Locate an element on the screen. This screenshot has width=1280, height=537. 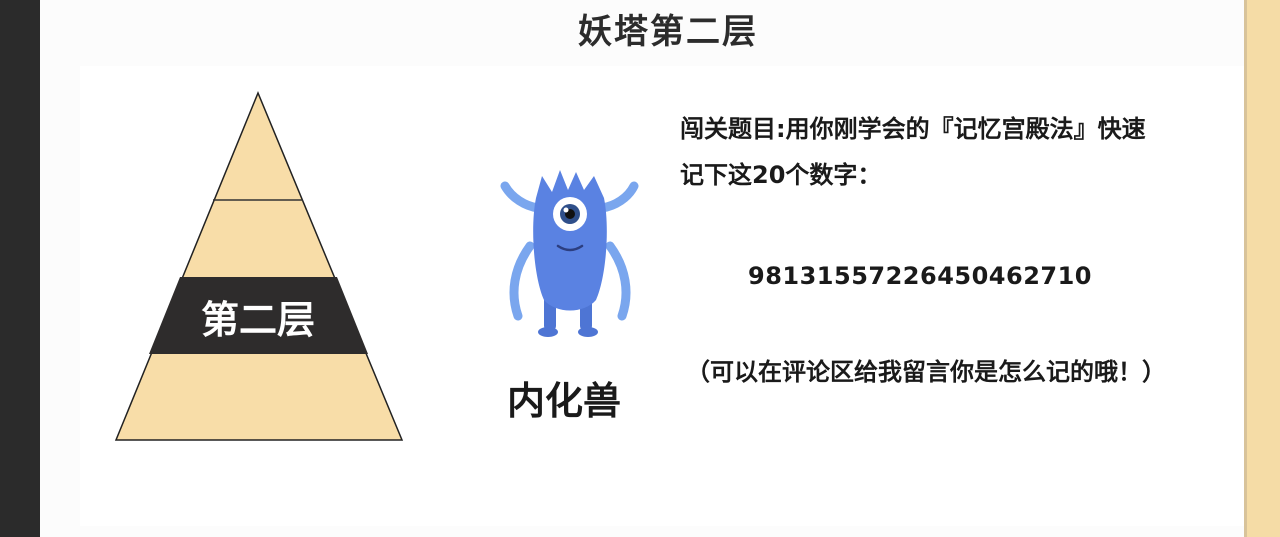
pyramid-shape is located at coordinates (259, 266).